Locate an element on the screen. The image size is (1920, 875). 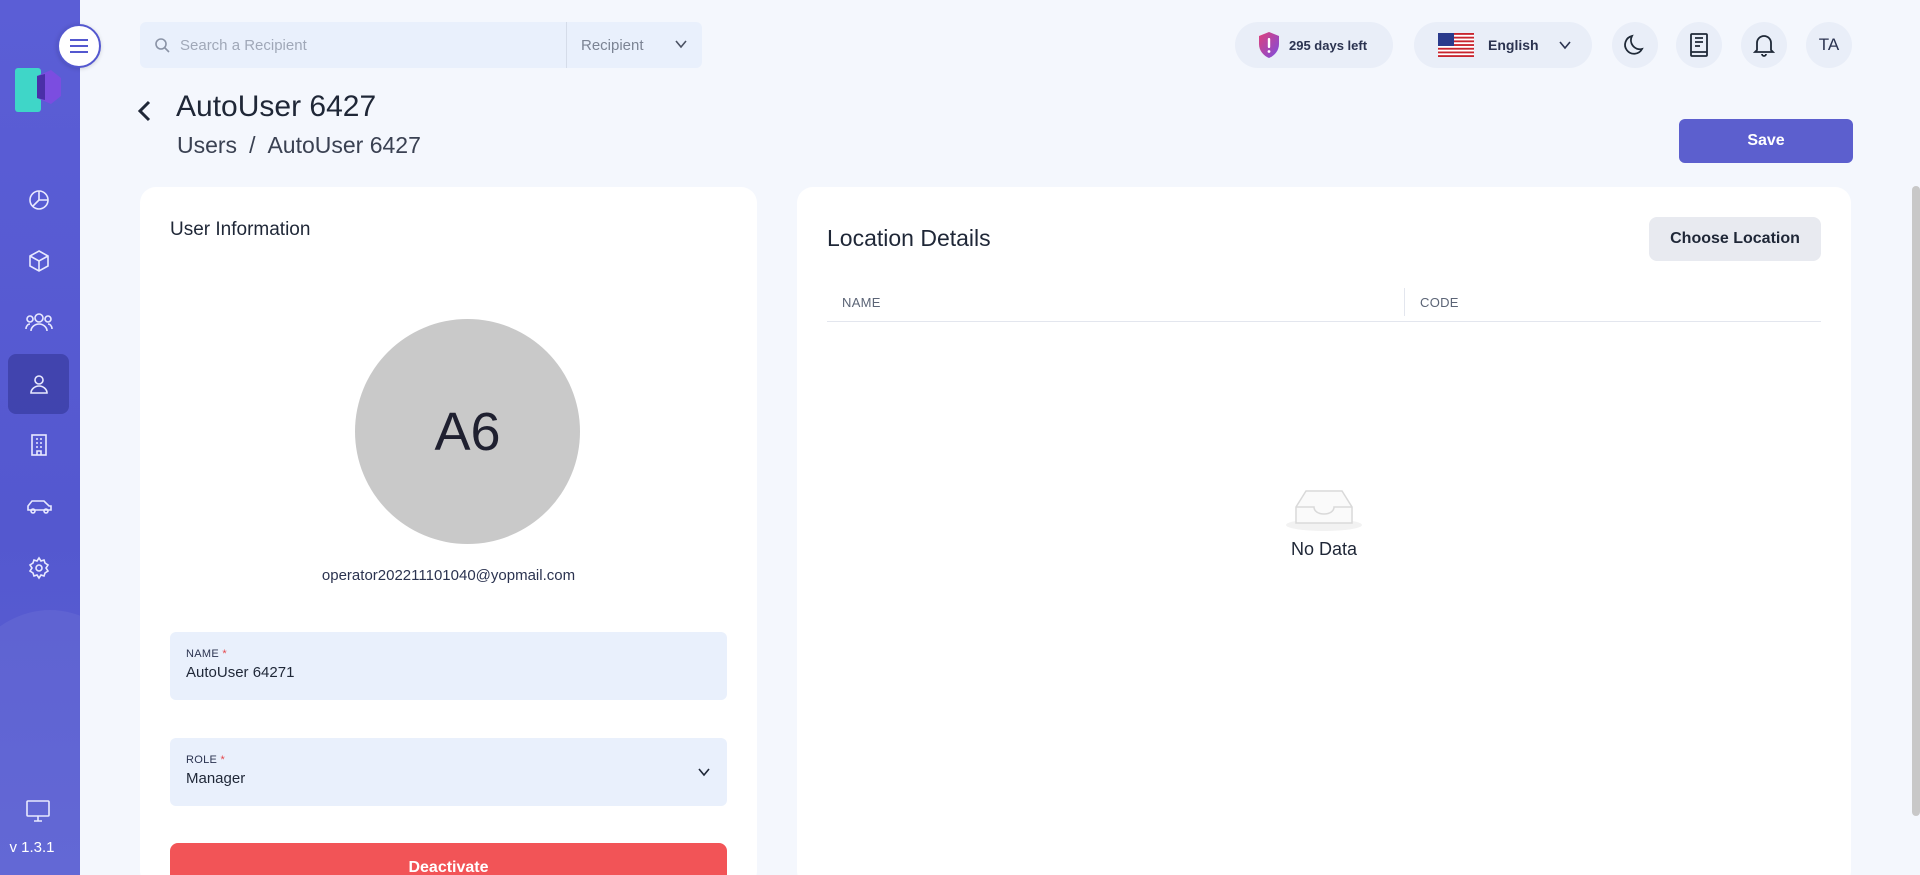
empty-inbox-icon is located at coordinates (1324, 510).